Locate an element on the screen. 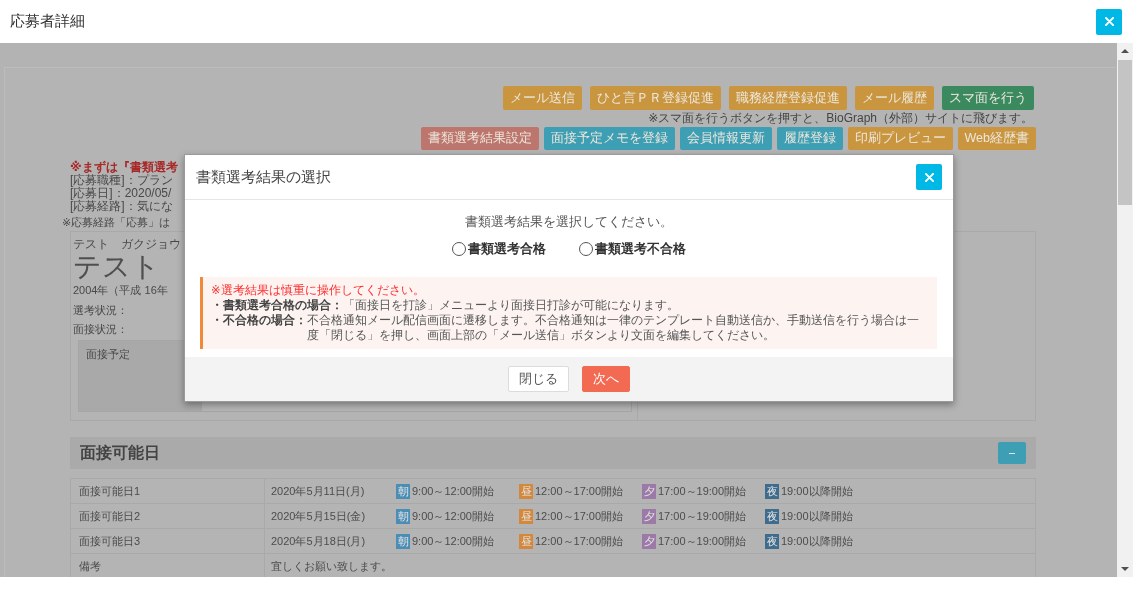  status-label: 選考状況： is located at coordinates (100, 310).